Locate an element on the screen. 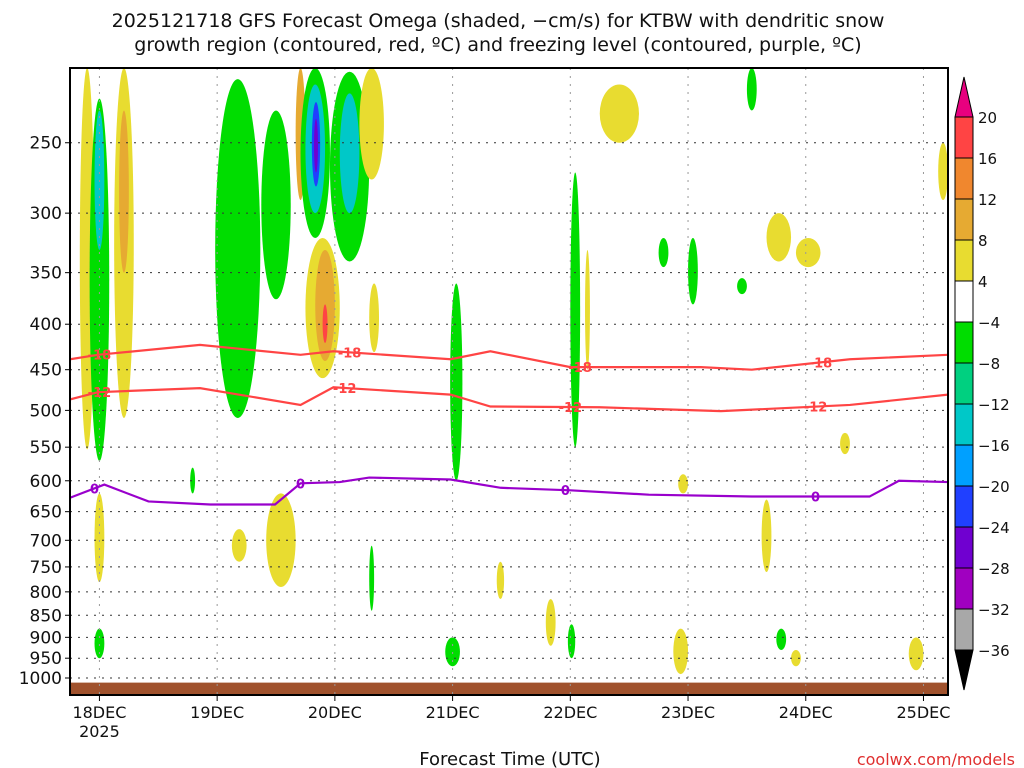 The width and height of the screenshot is (1024, 768). colorbar-label: −28 is located at coordinates (994, 569).